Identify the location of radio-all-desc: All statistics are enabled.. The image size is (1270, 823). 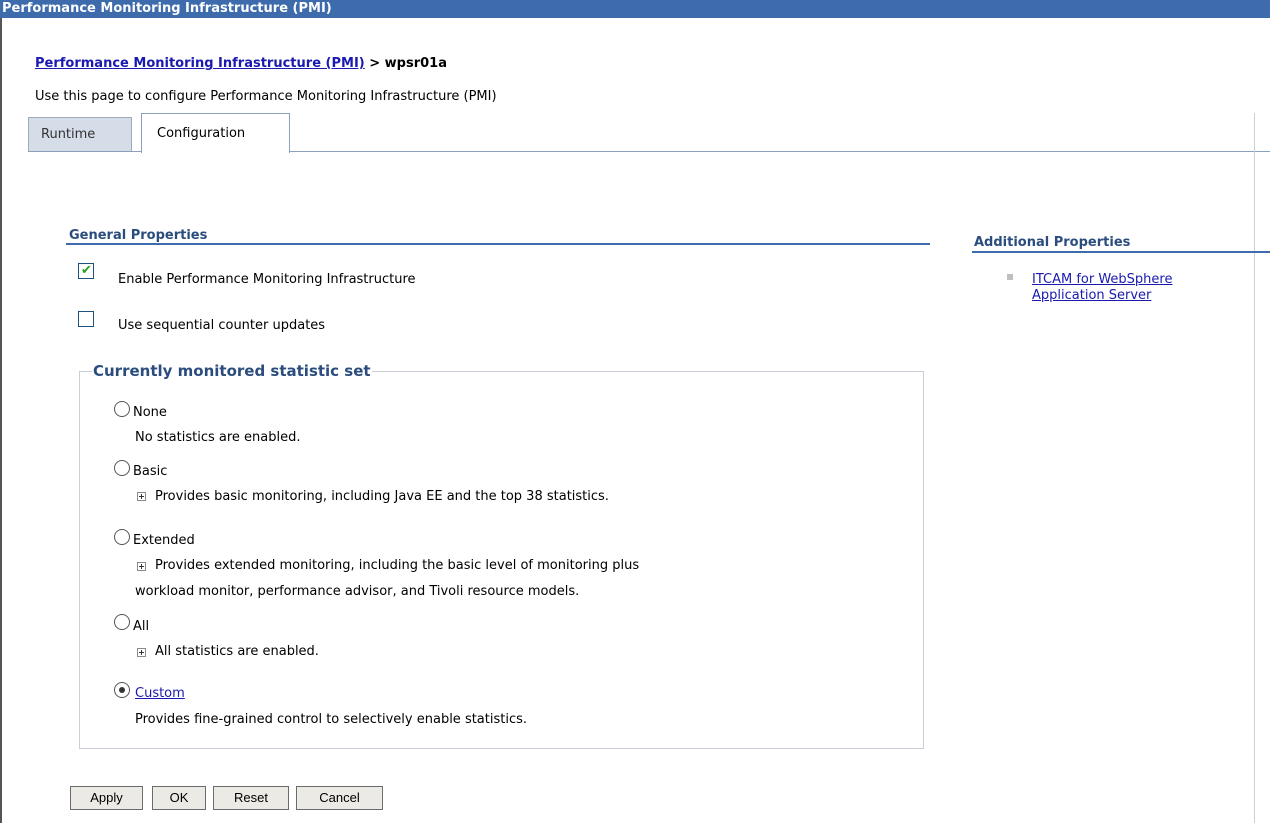
(237, 651).